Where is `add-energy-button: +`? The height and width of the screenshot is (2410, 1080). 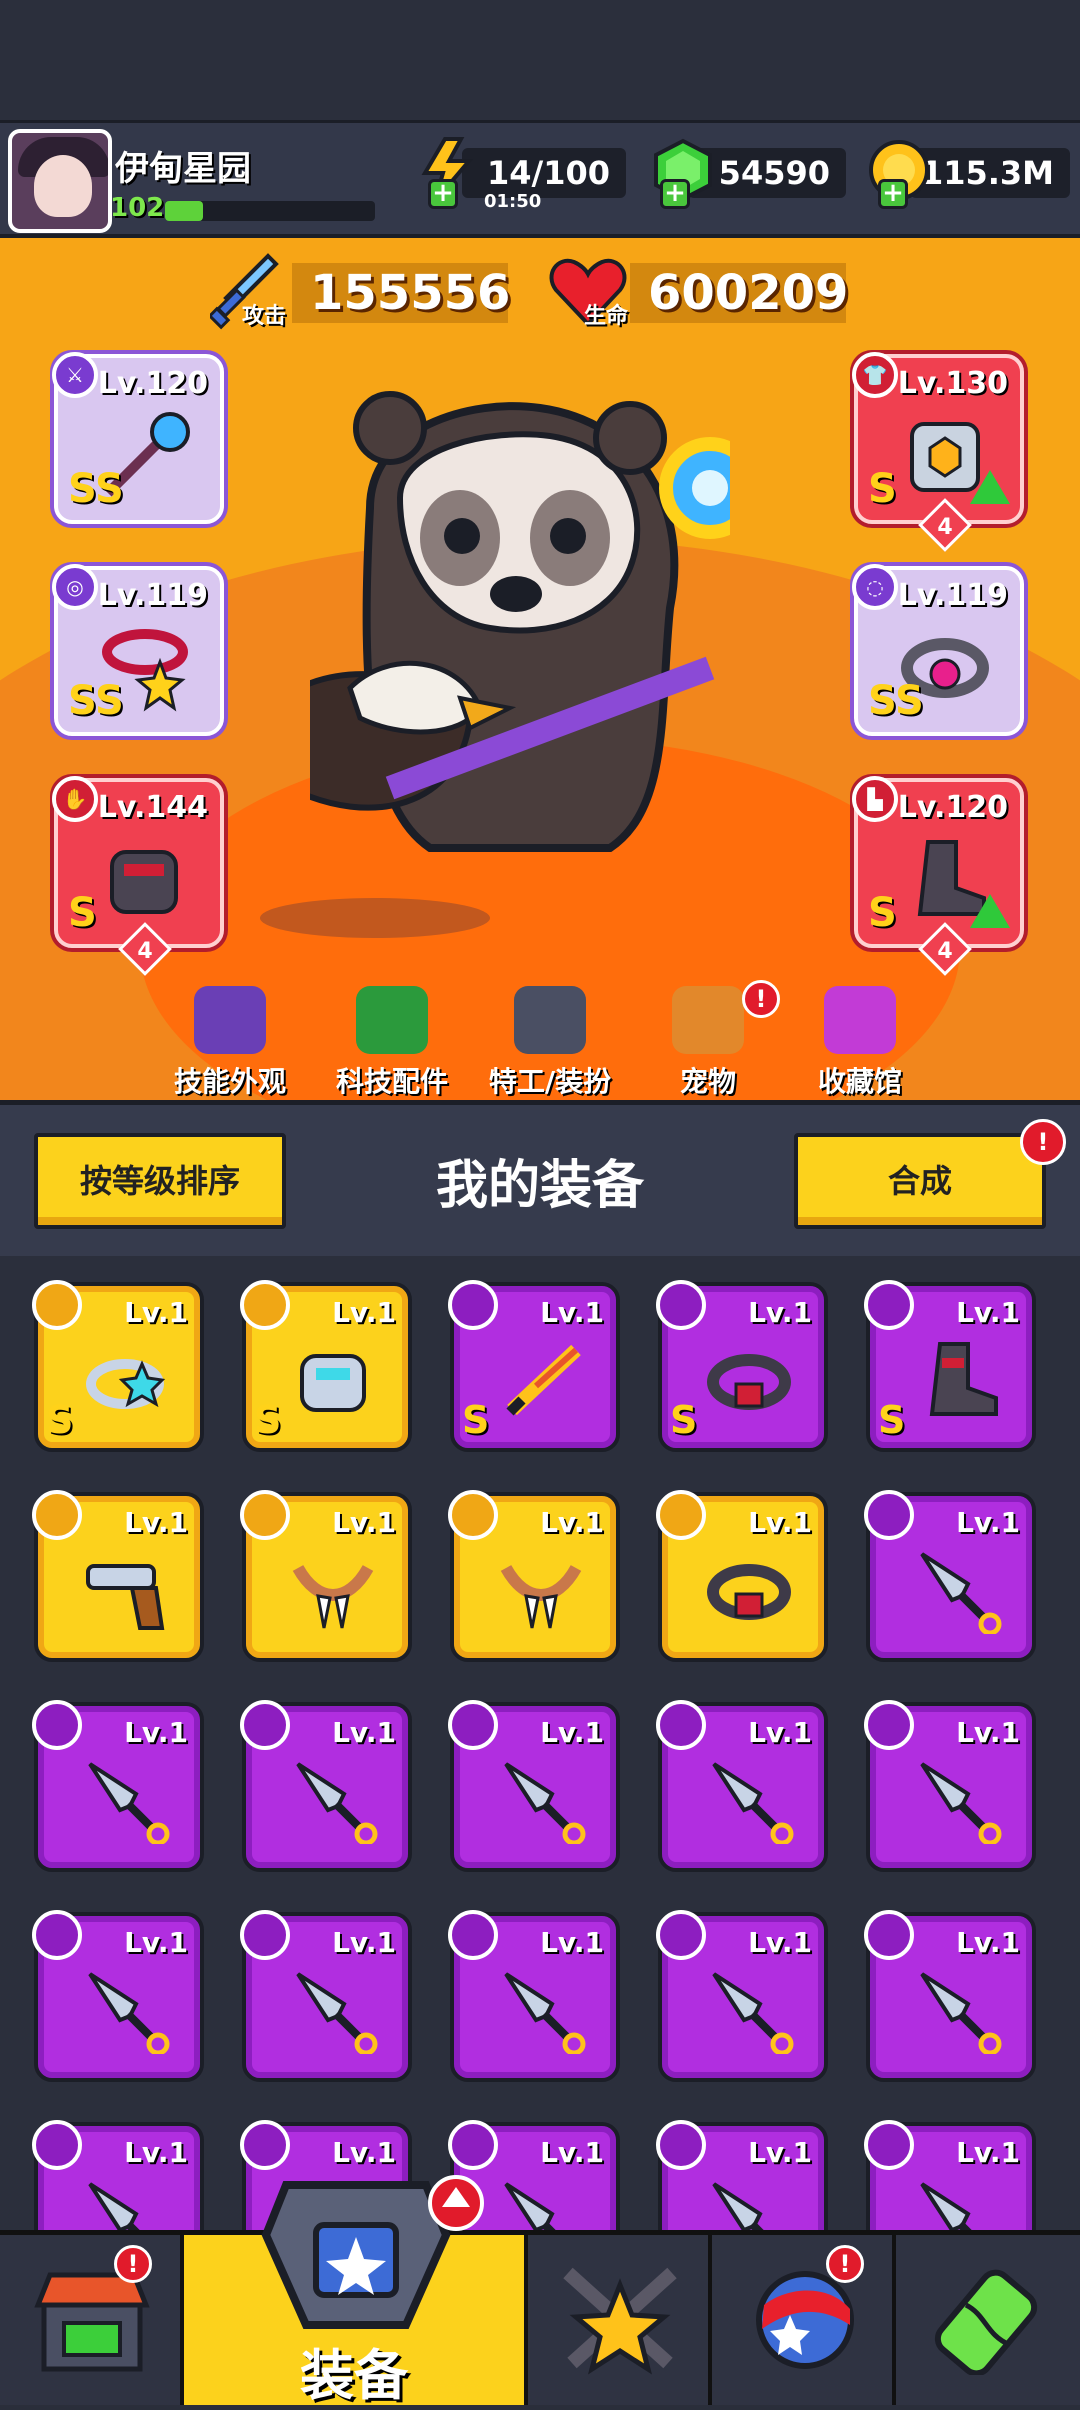
add-energy-button: + is located at coordinates (443, 194).